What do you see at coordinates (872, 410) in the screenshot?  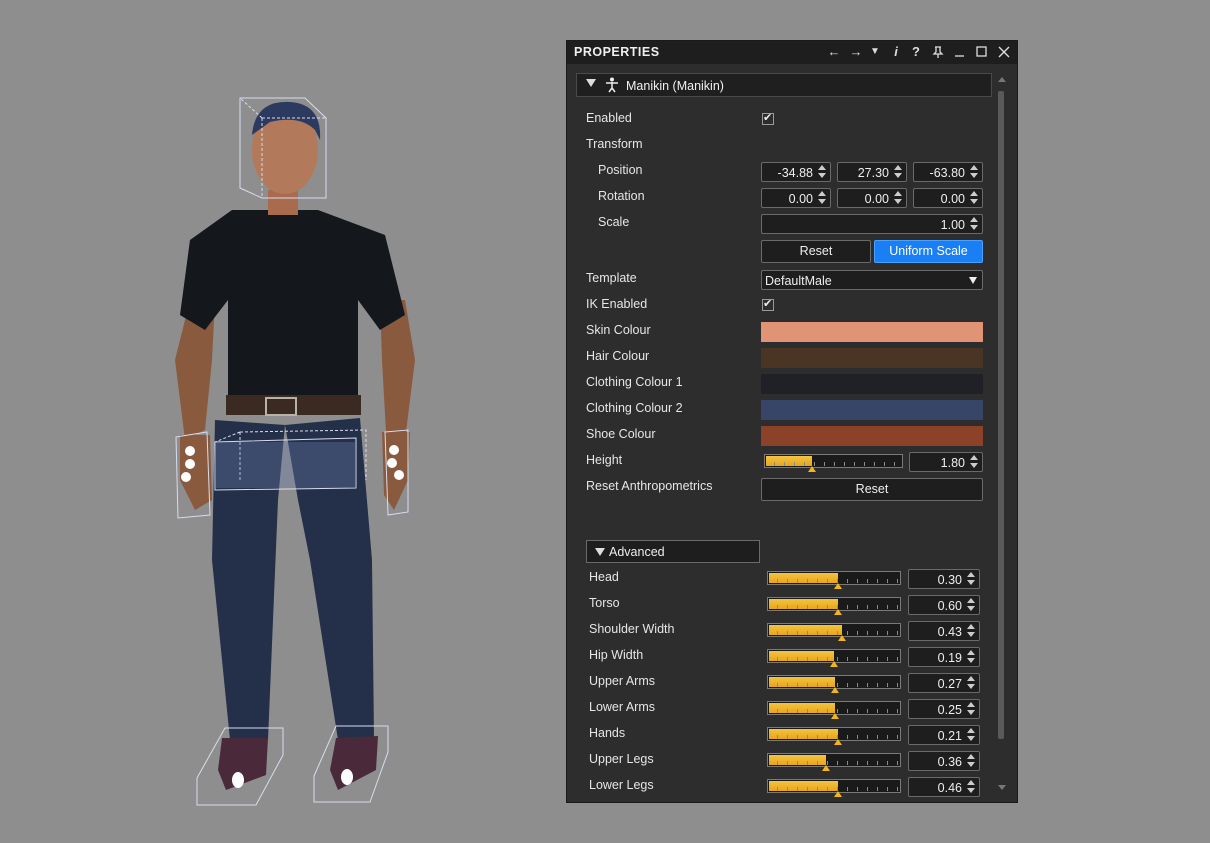 I see `clothing-colour-2-swatch` at bounding box center [872, 410].